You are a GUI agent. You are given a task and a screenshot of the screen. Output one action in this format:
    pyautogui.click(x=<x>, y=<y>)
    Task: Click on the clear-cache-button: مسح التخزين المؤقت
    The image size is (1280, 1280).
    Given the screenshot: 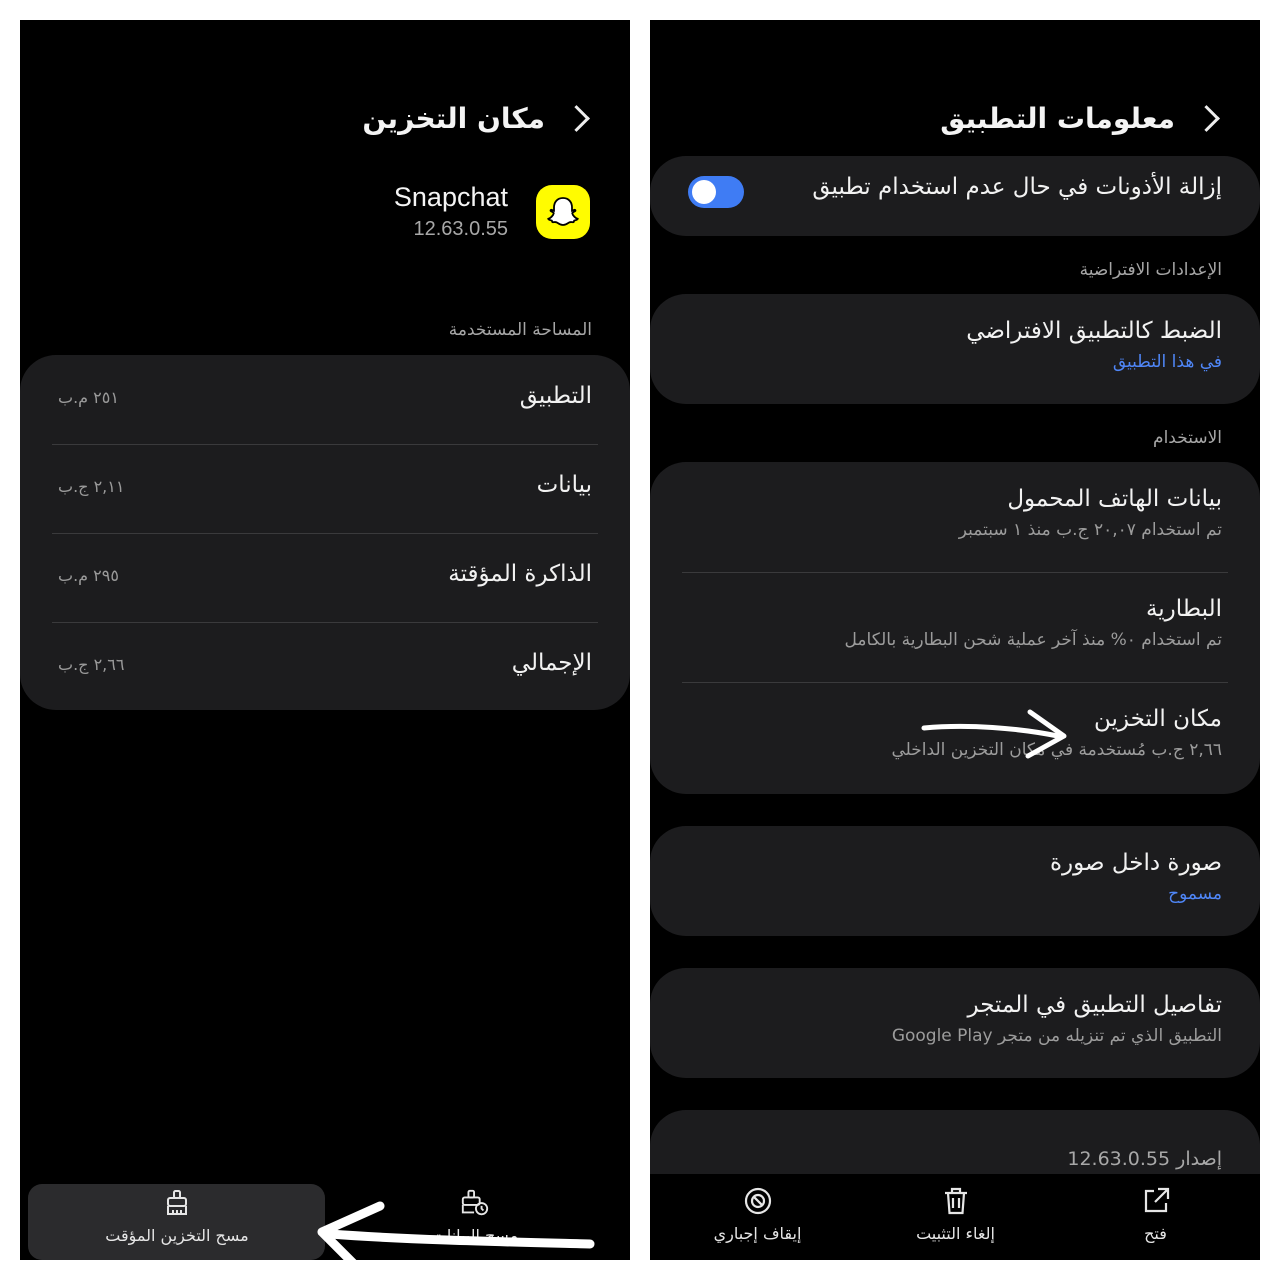 What is the action you would take?
    pyautogui.click(x=177, y=1216)
    